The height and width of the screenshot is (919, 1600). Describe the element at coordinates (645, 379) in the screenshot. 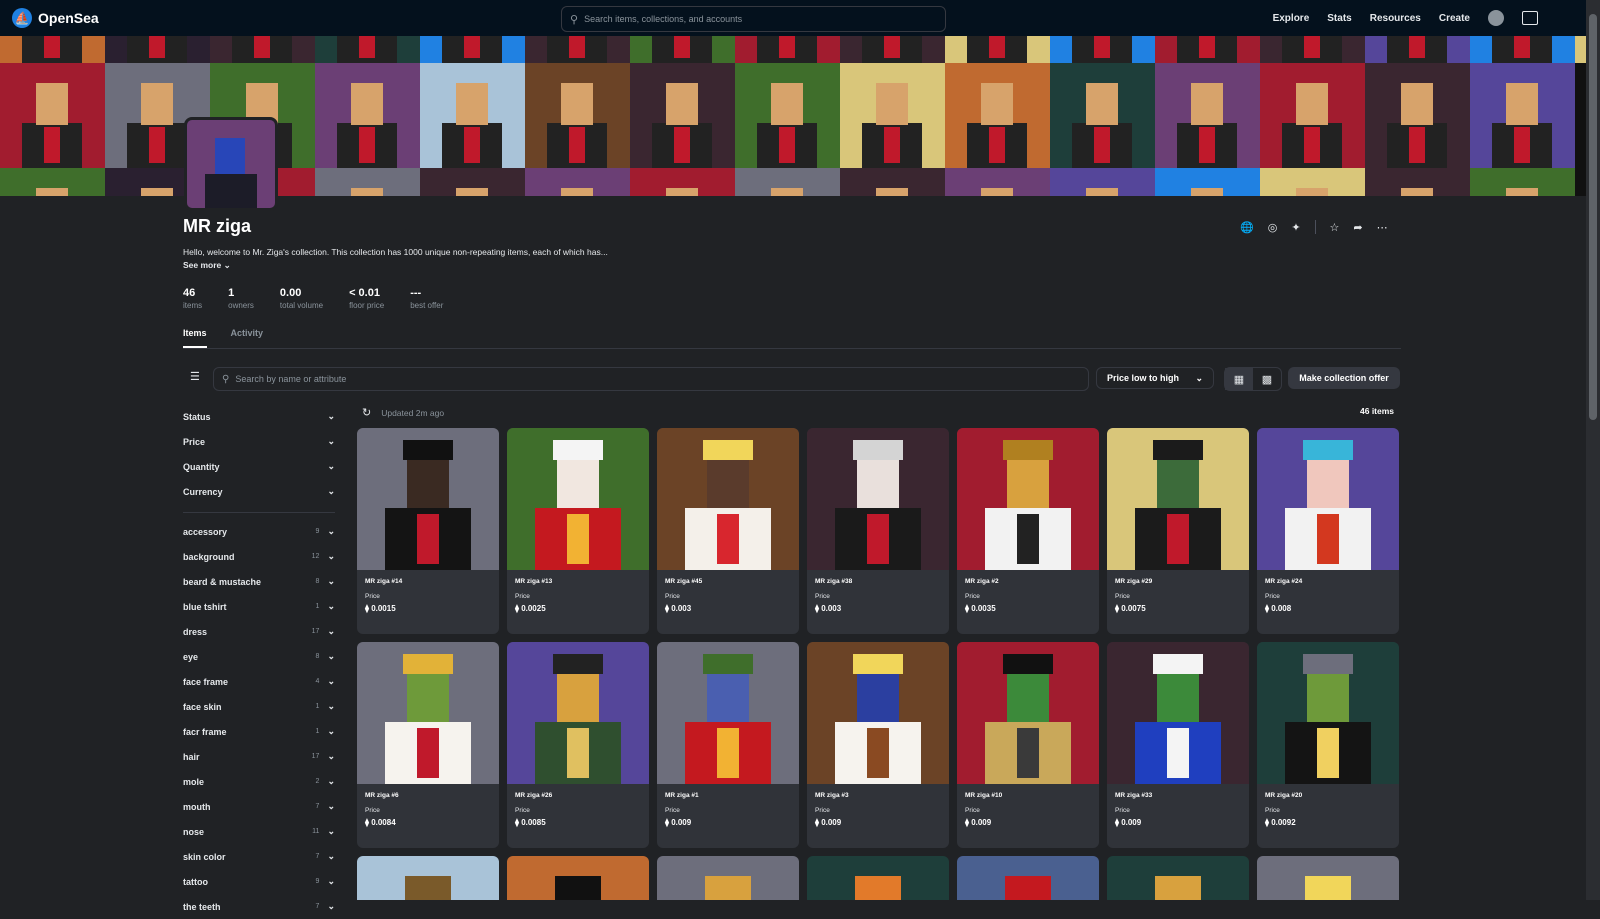

I see `item-search-input` at that location.